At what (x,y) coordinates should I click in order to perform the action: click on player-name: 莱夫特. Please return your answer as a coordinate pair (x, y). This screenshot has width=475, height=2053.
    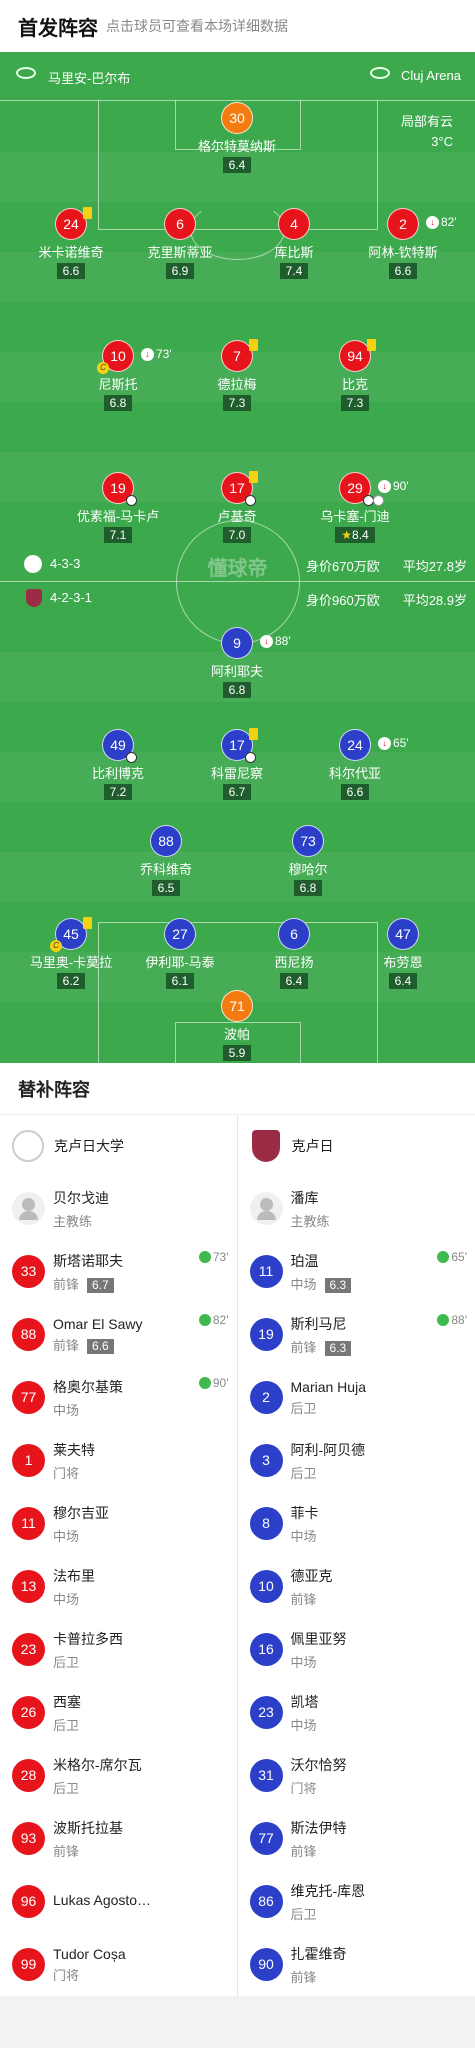
    Looking at the image, I should click on (74, 1449).